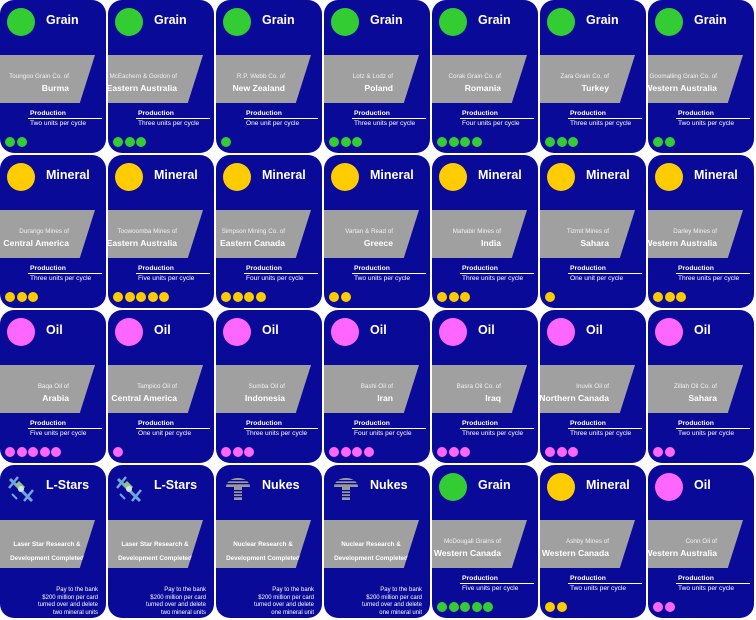 The image size is (756, 620). What do you see at coordinates (253, 231) in the screenshot?
I see `company-name: Simpson Mining Co. of` at bounding box center [253, 231].